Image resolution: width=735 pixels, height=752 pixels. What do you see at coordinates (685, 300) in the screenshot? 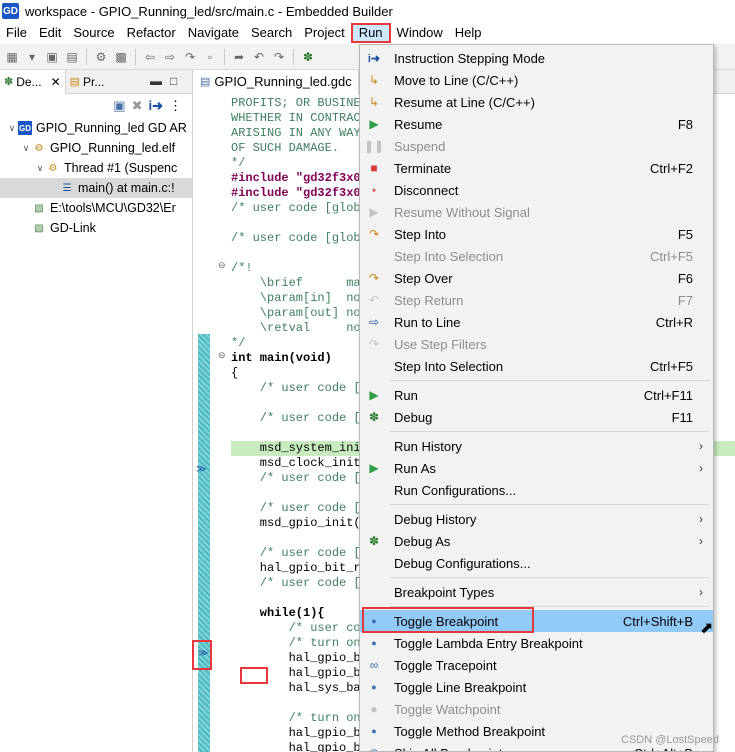
I see `menu-item-shortcut: F7` at bounding box center [685, 300].